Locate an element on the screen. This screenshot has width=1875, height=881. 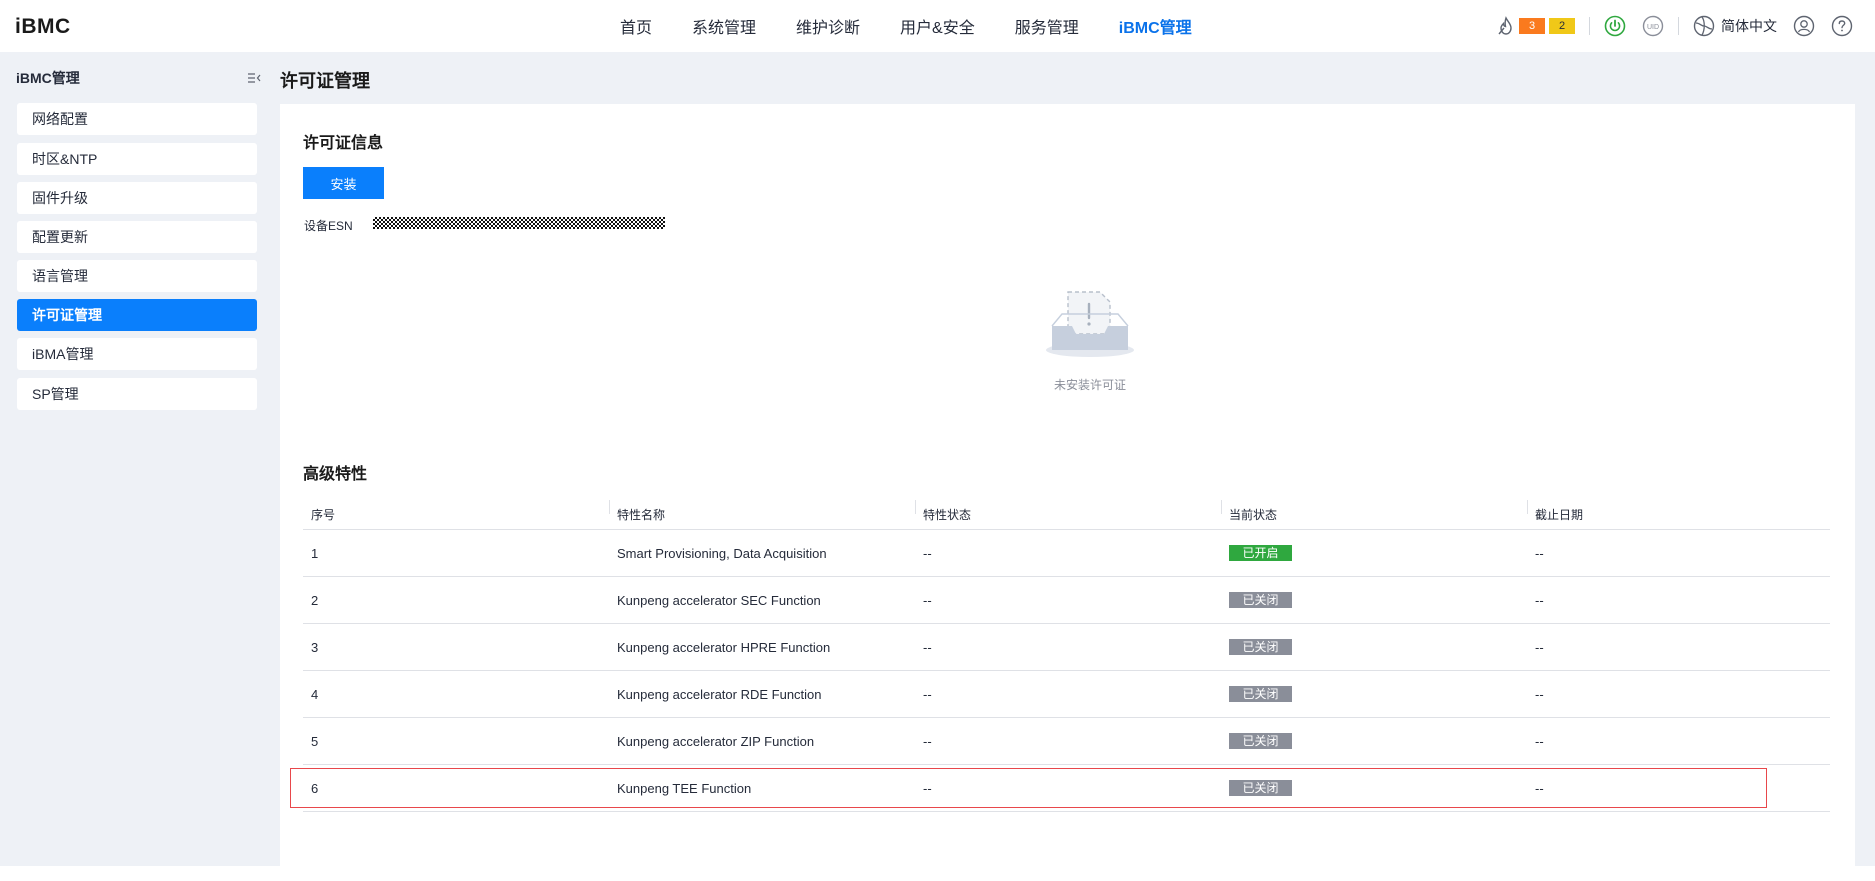
cell-no: 1 is located at coordinates (315, 553).